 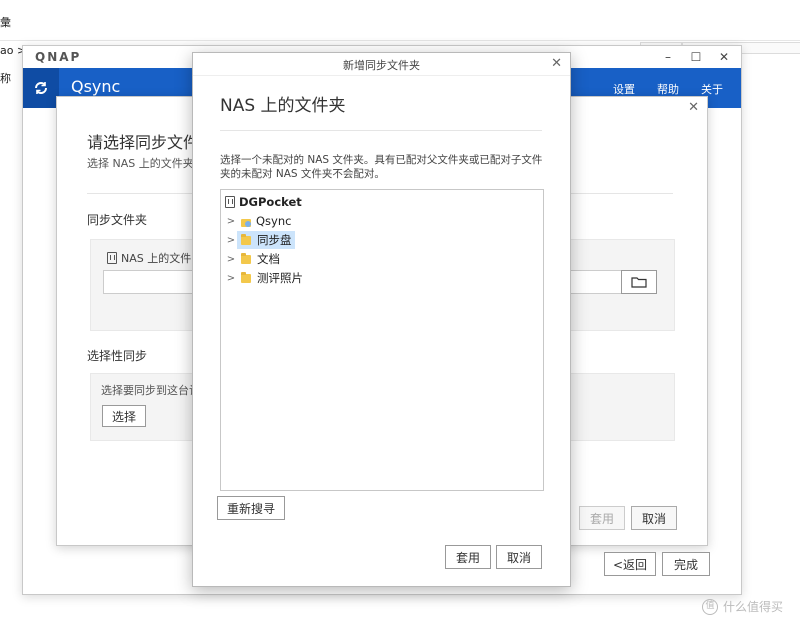 What do you see at coordinates (246, 221) in the screenshot?
I see `qsync-folder-icon` at bounding box center [246, 221].